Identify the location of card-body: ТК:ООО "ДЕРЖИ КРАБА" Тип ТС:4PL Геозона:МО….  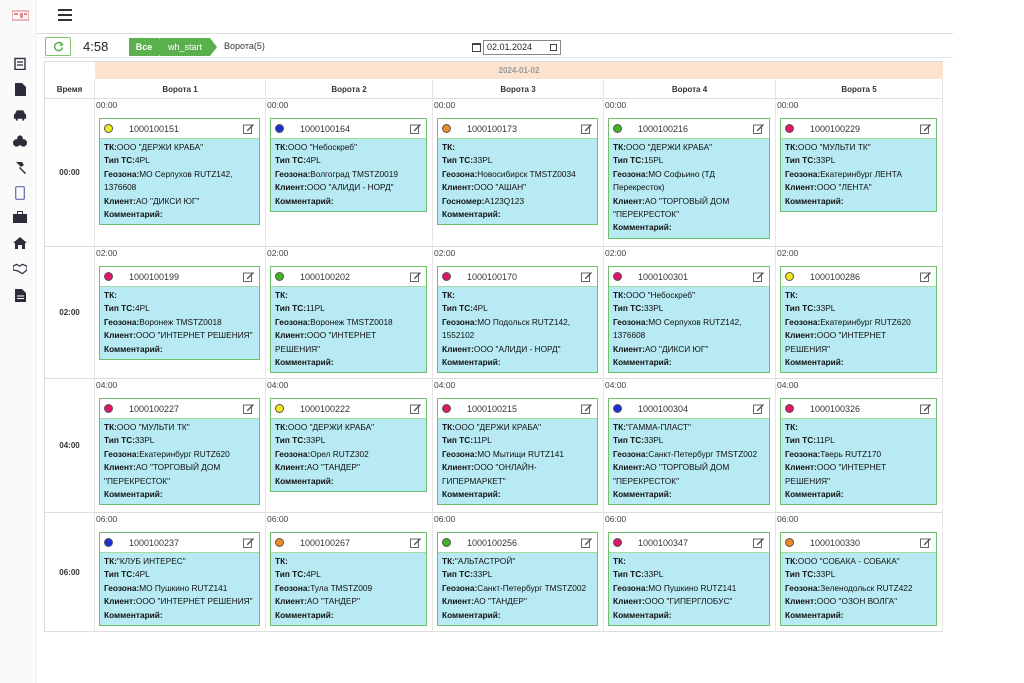
(179, 181).